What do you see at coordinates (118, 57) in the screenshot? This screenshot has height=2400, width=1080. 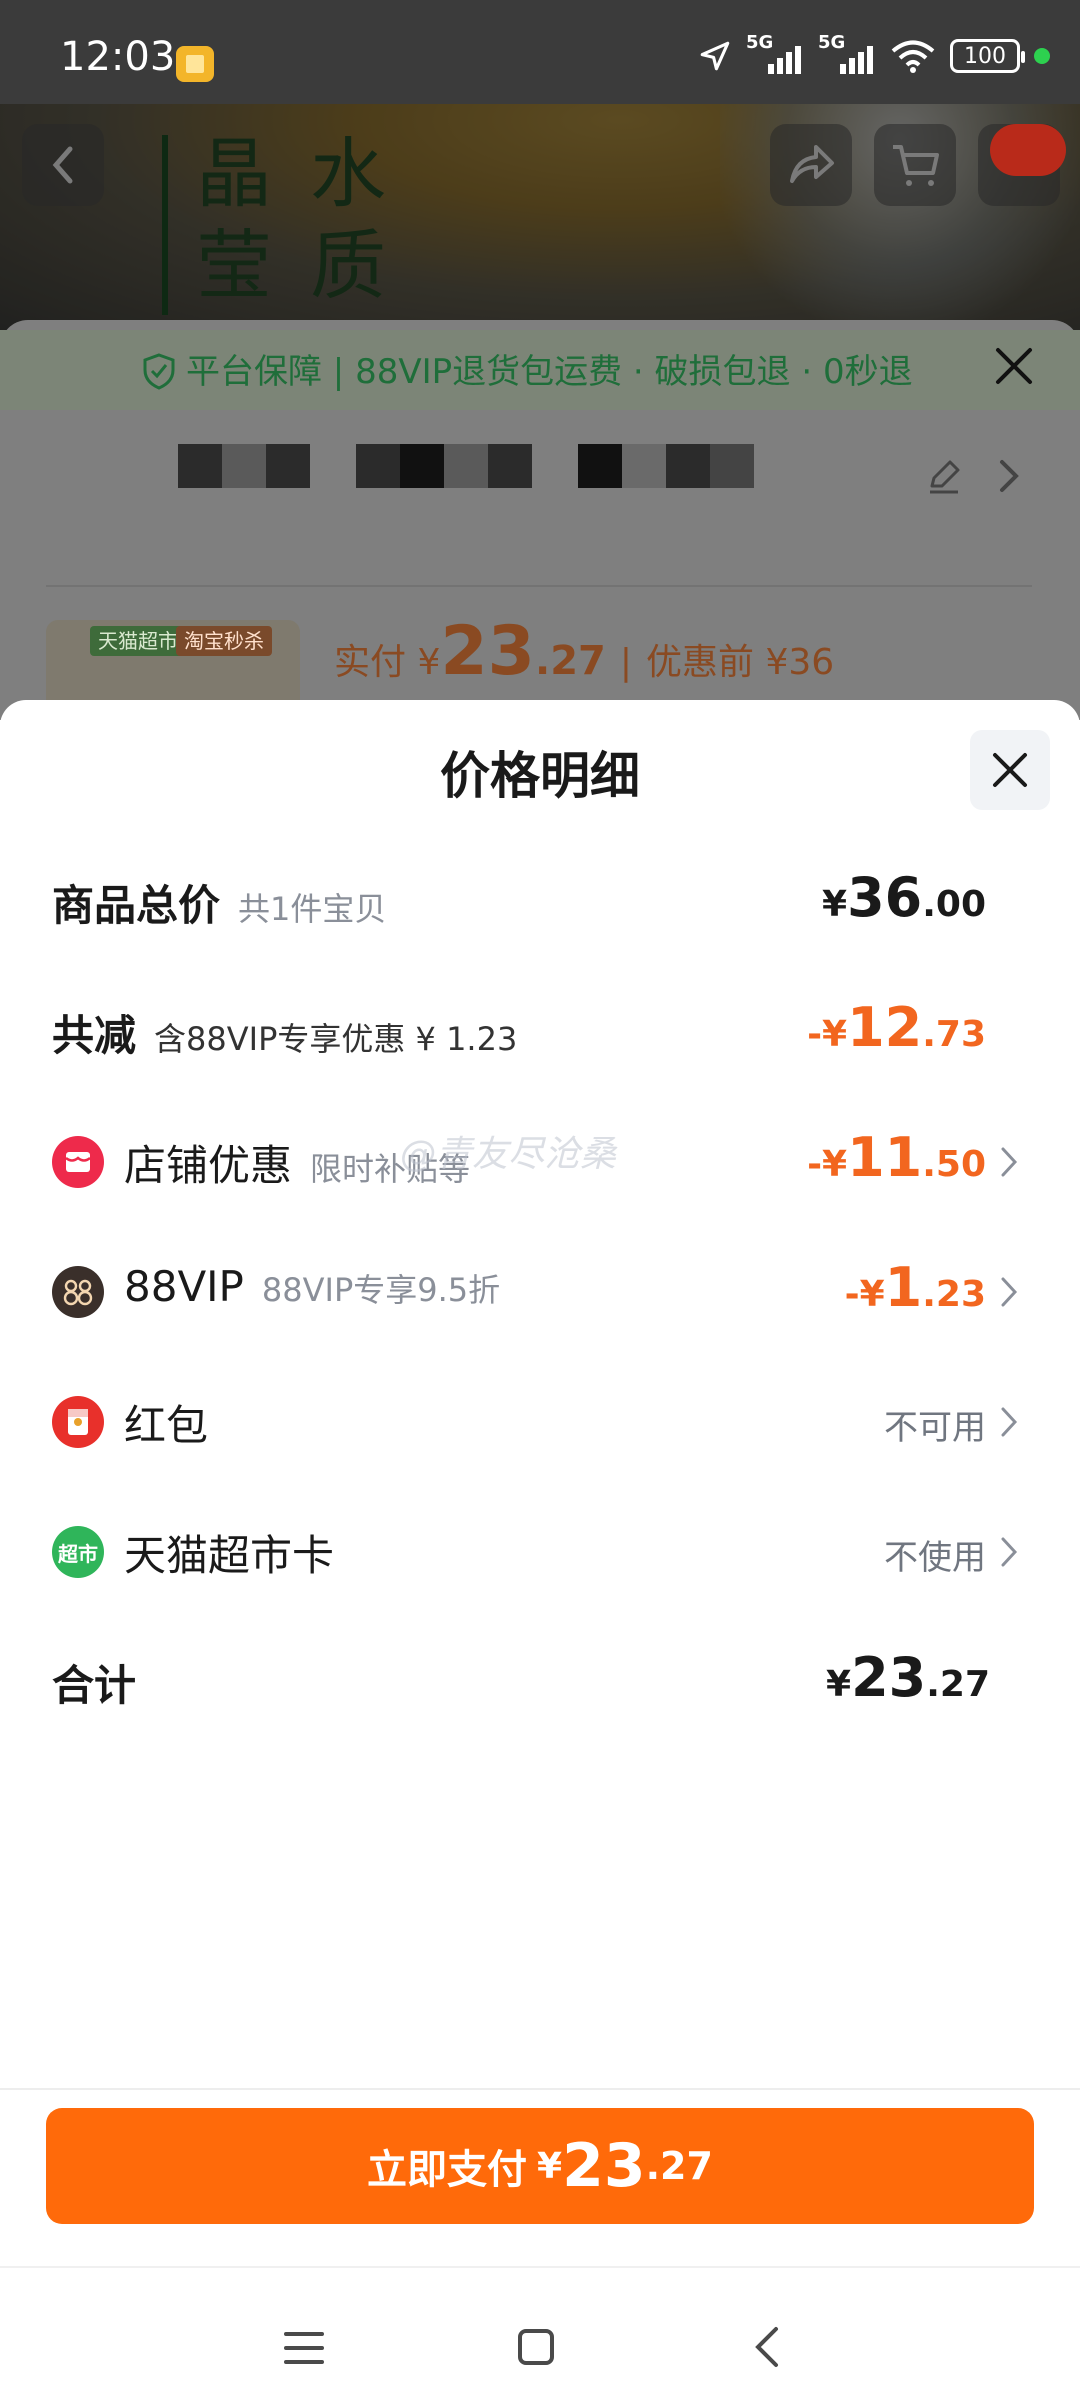 I see `clock: 12:03` at bounding box center [118, 57].